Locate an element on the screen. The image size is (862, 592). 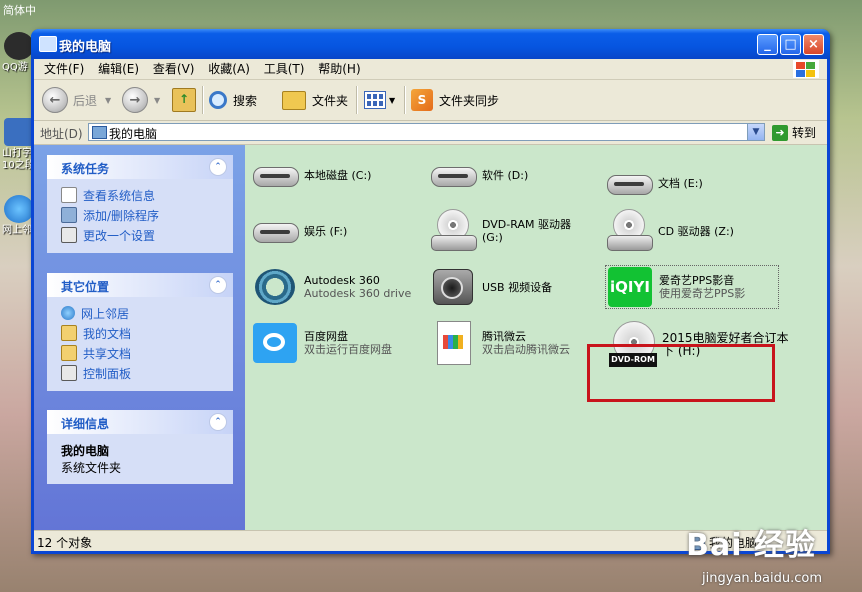
menu-favorites: 收藏(A) is located at coordinates (229, 69).